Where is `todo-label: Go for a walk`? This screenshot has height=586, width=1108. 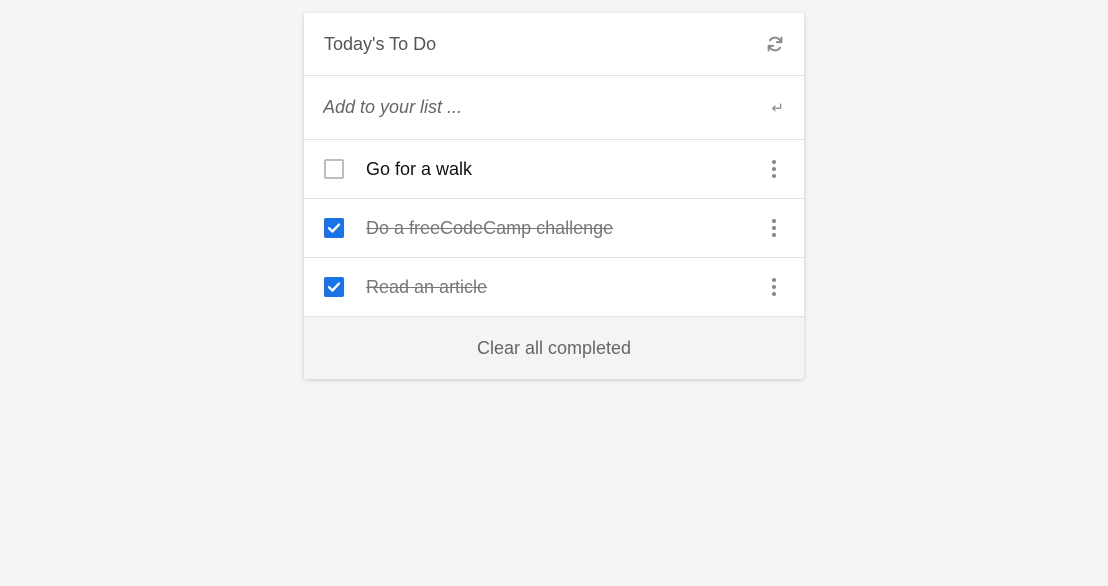 todo-label: Go for a walk is located at coordinates (419, 168).